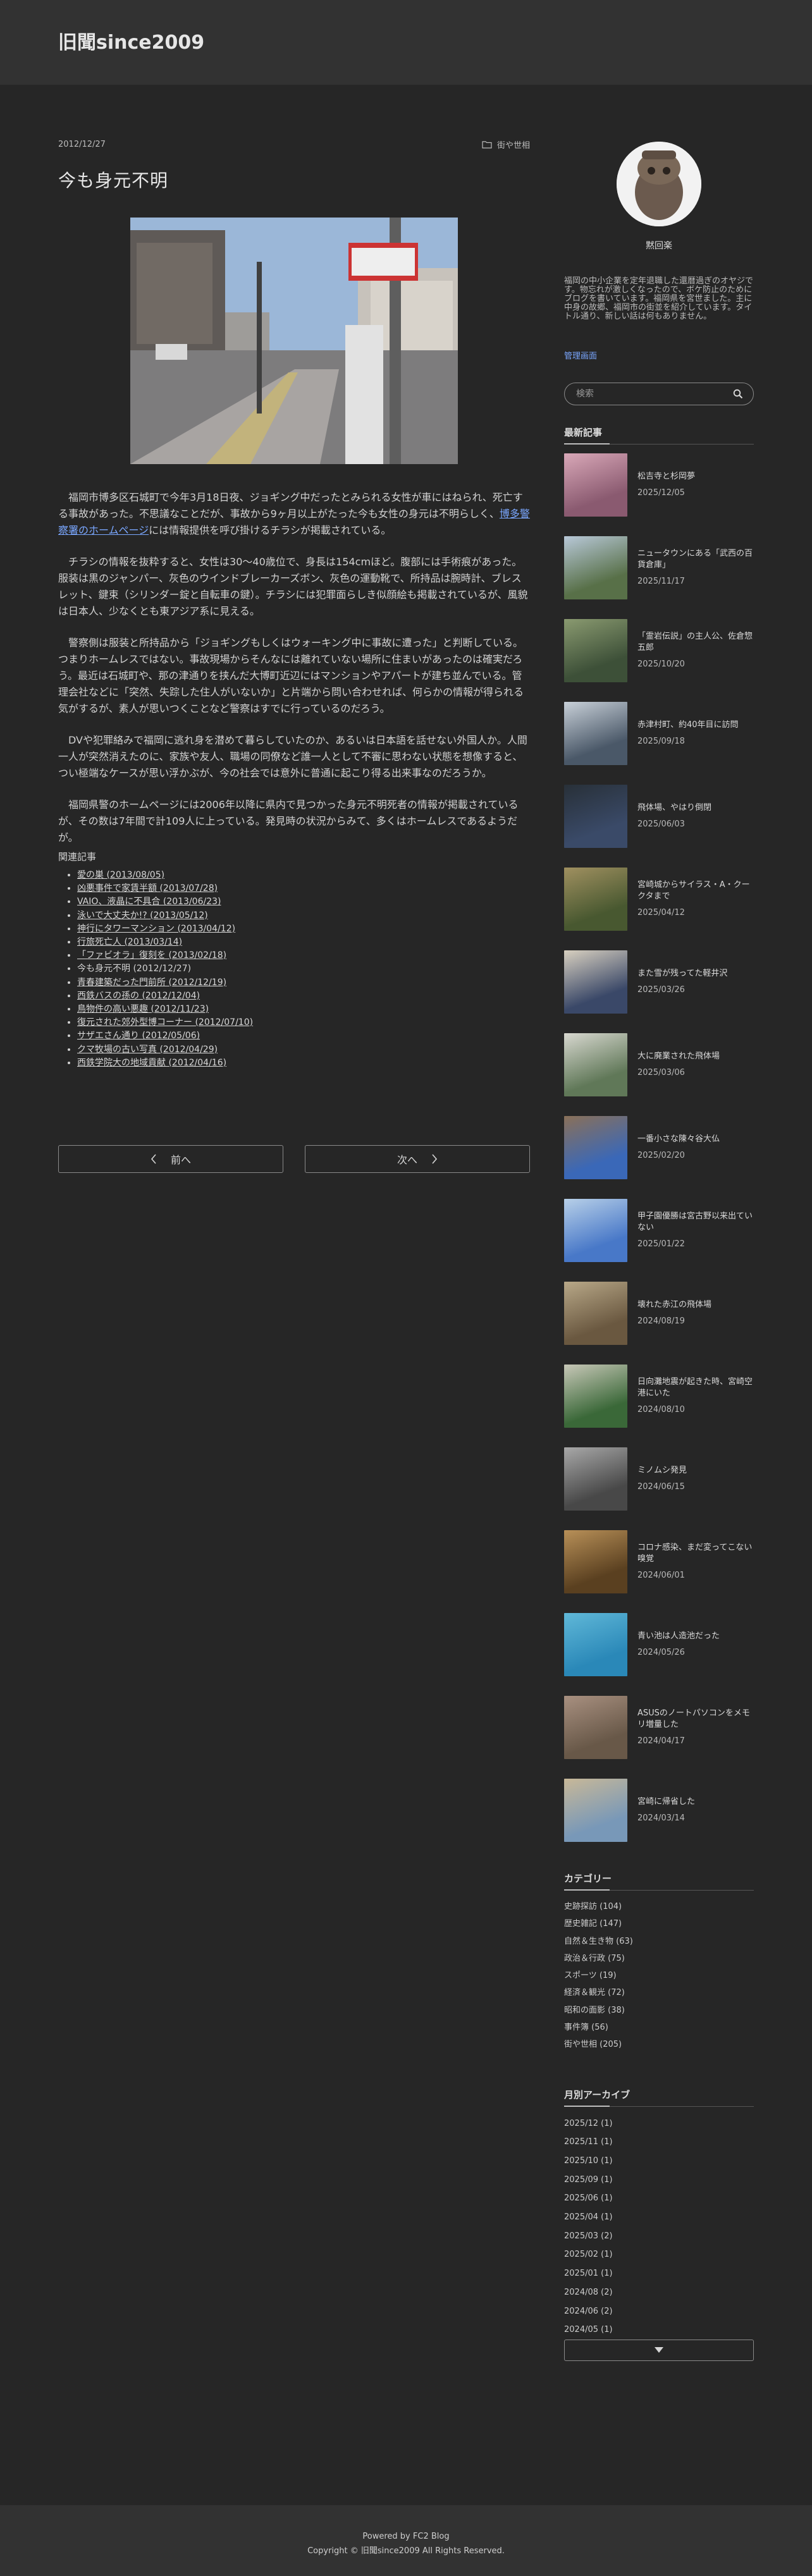 This screenshot has height=2576, width=812. I want to click on recent-post-title: 宮崎に帰省した, so click(666, 1802).